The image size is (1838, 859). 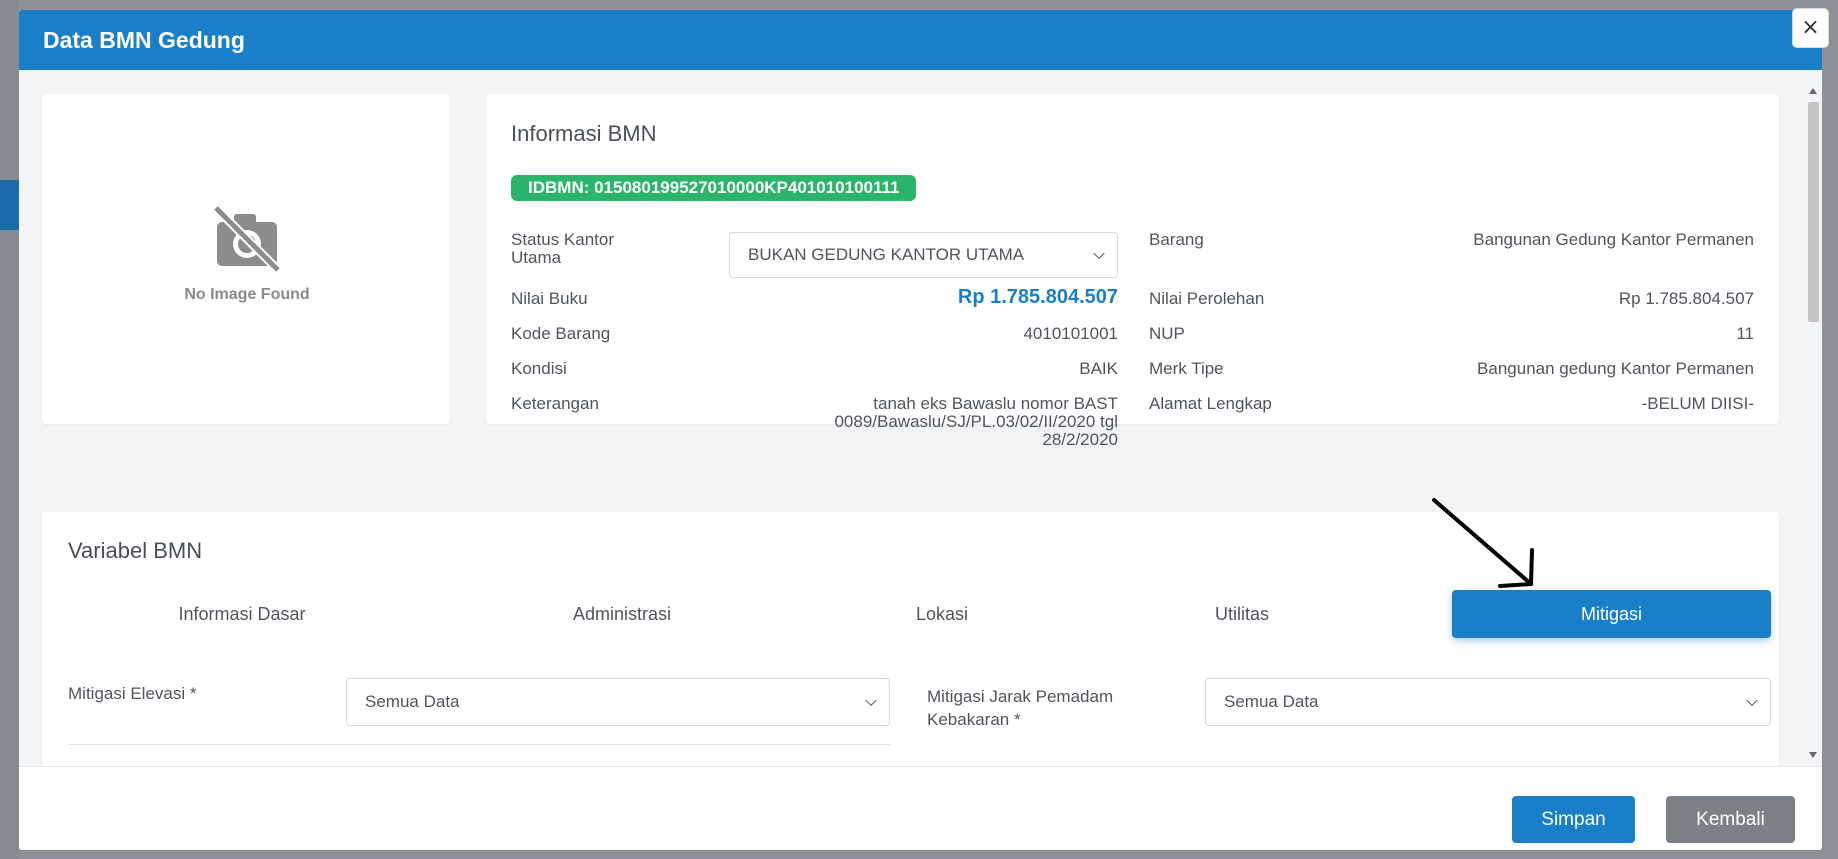 I want to click on kode-barang-value: 4010101001, so click(x=1070, y=333).